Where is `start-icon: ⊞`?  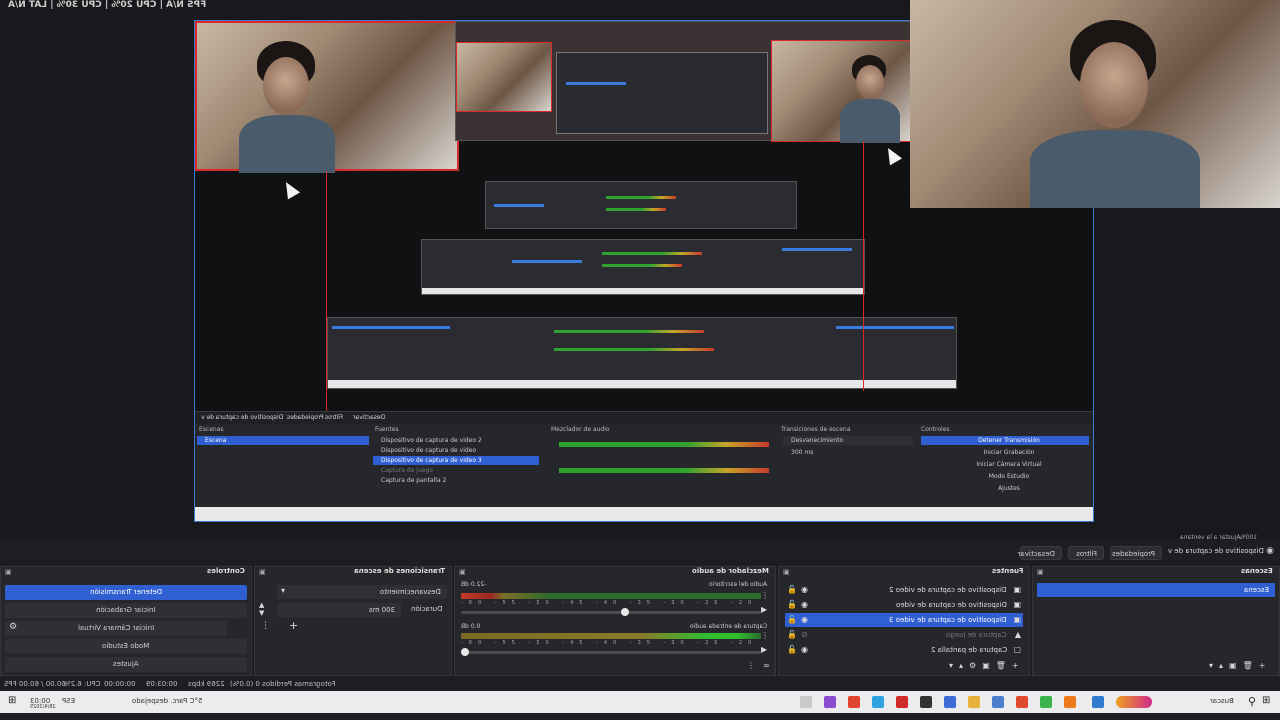 start-icon: ⊞ is located at coordinates (12, 700).